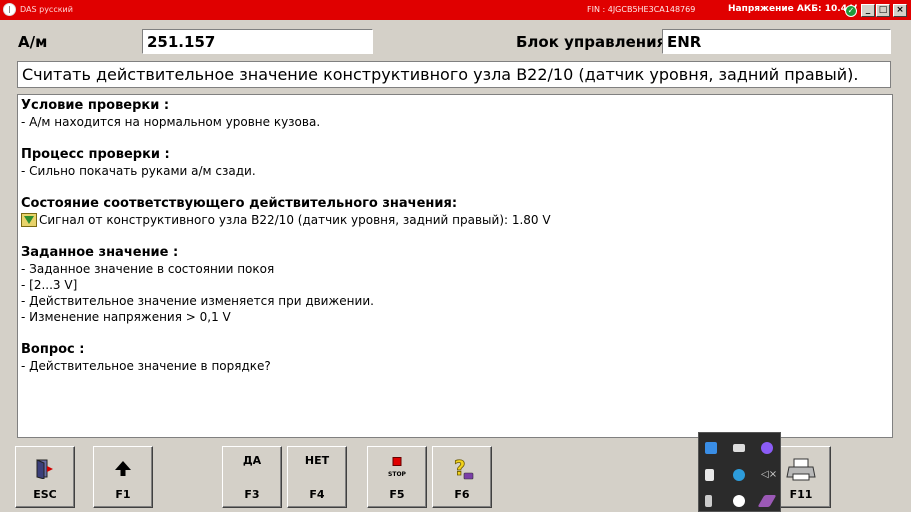 The width and height of the screenshot is (911, 512). I want to click on battery-ok-icon: ✓, so click(851, 11).